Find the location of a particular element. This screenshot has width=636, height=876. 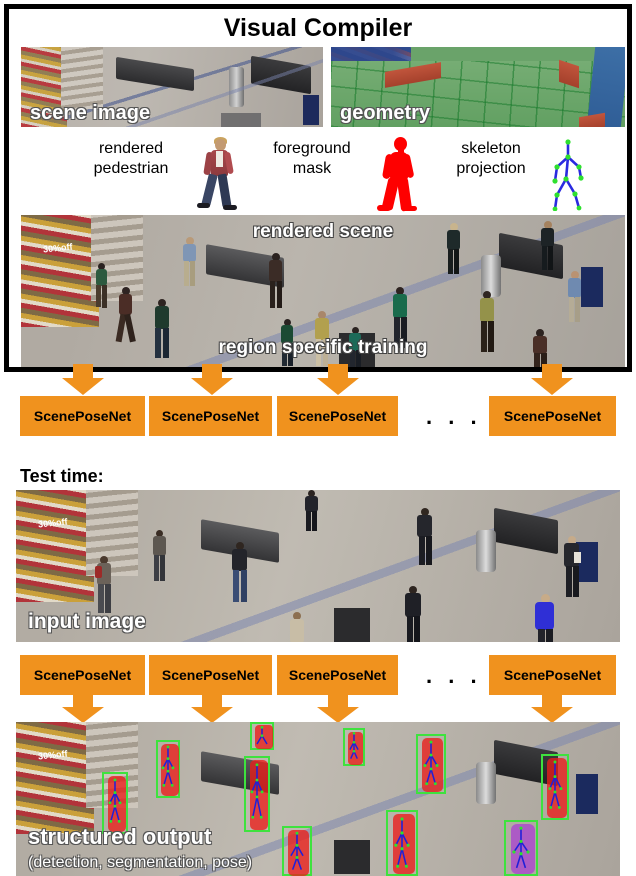

input-image-label: input image is located at coordinates (87, 621).